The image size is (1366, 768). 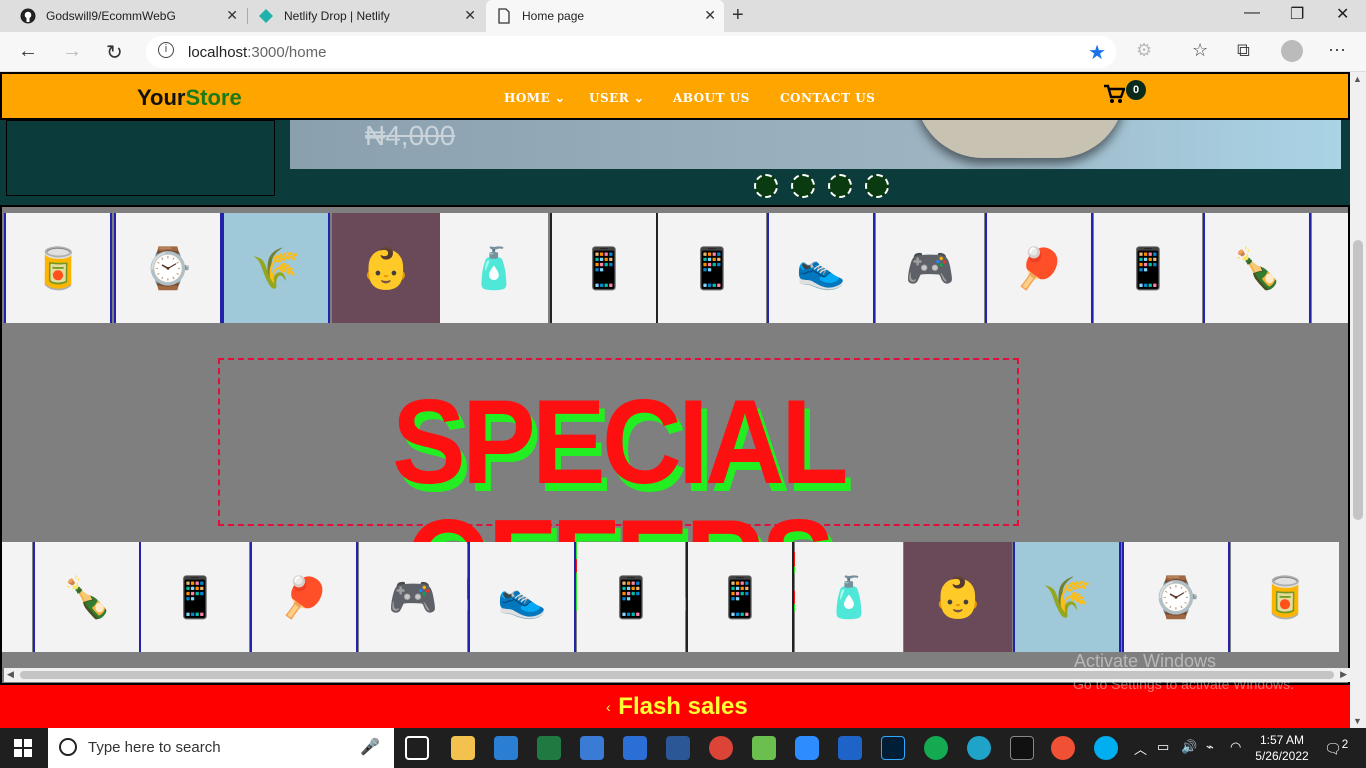 I want to click on scroll-right-arrow-icon: ▶, so click(x=1343, y=674).